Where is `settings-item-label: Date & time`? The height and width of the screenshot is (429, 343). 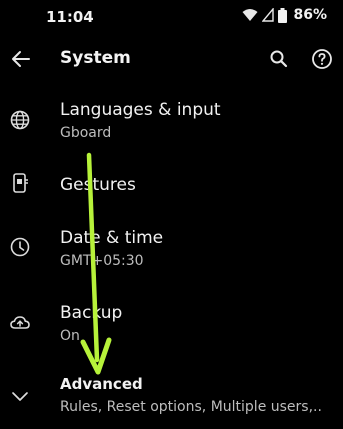
settings-item-label: Date & time is located at coordinates (112, 238).